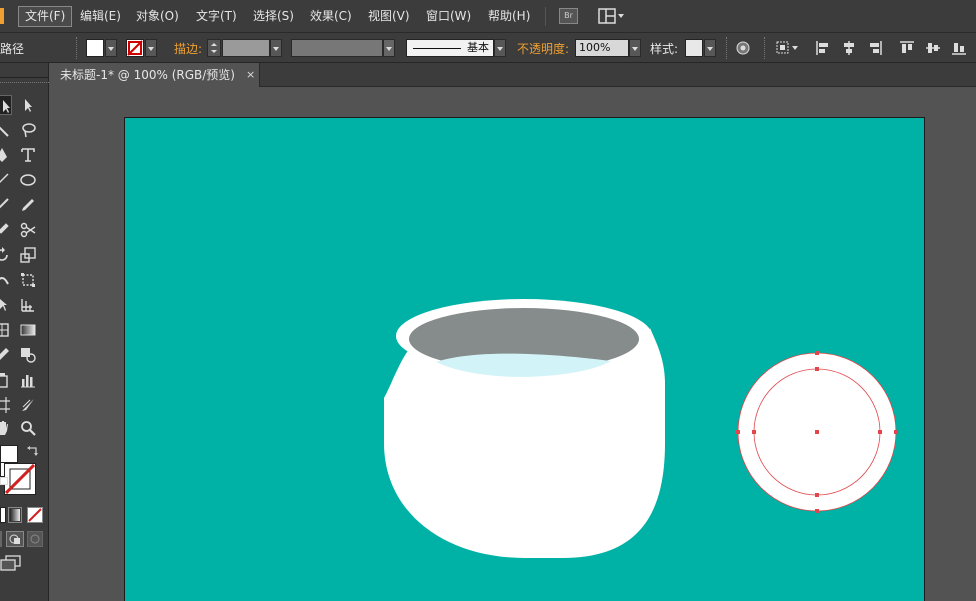 This screenshot has width=976, height=601. What do you see at coordinates (6, 330) in the screenshot?
I see `mesh-tool-icon` at bounding box center [6, 330].